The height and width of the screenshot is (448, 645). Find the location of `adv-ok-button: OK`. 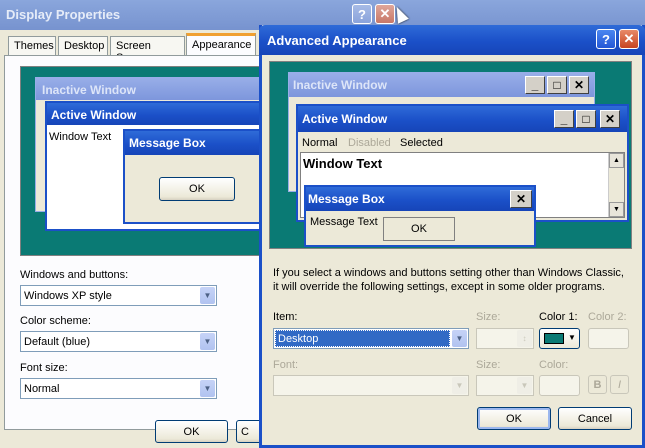

adv-ok-button: OK is located at coordinates (514, 418).